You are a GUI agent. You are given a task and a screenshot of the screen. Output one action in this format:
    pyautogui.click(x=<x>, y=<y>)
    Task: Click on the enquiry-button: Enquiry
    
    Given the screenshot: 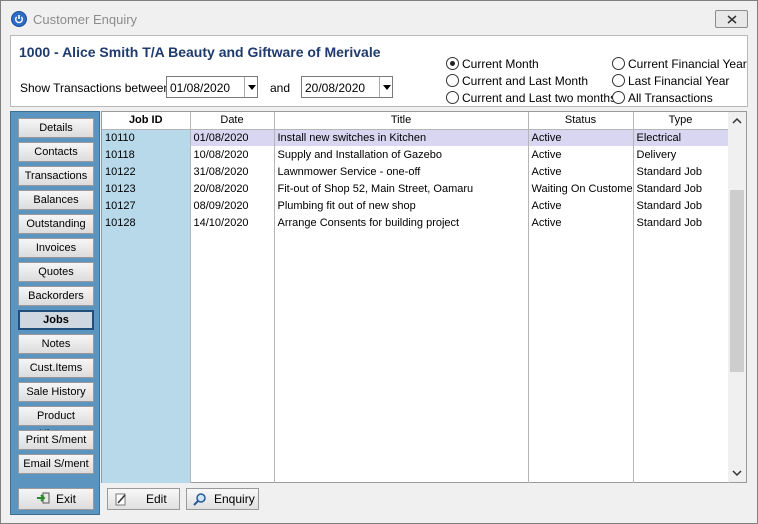 What is the action you would take?
    pyautogui.click(x=222, y=499)
    